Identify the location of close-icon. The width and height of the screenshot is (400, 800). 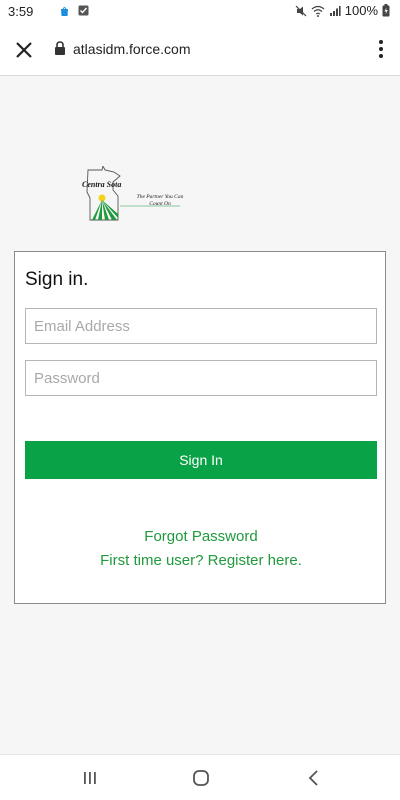
(24, 50).